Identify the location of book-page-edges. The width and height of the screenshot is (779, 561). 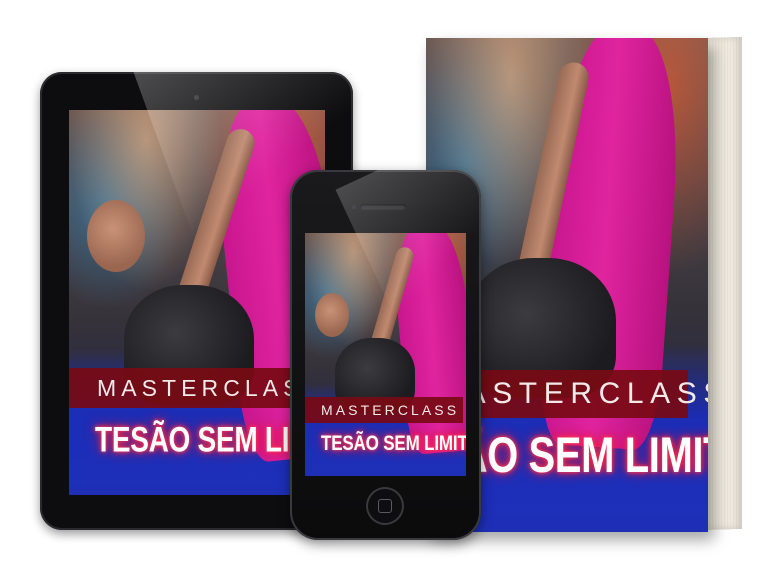
(722, 283).